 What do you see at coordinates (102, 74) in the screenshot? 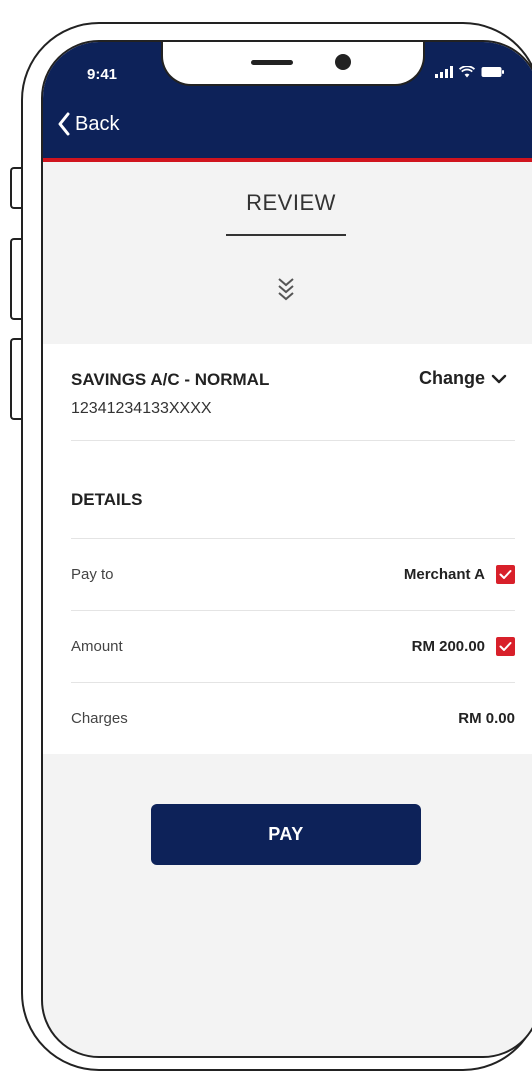
I see `status-time: 9:41` at bounding box center [102, 74].